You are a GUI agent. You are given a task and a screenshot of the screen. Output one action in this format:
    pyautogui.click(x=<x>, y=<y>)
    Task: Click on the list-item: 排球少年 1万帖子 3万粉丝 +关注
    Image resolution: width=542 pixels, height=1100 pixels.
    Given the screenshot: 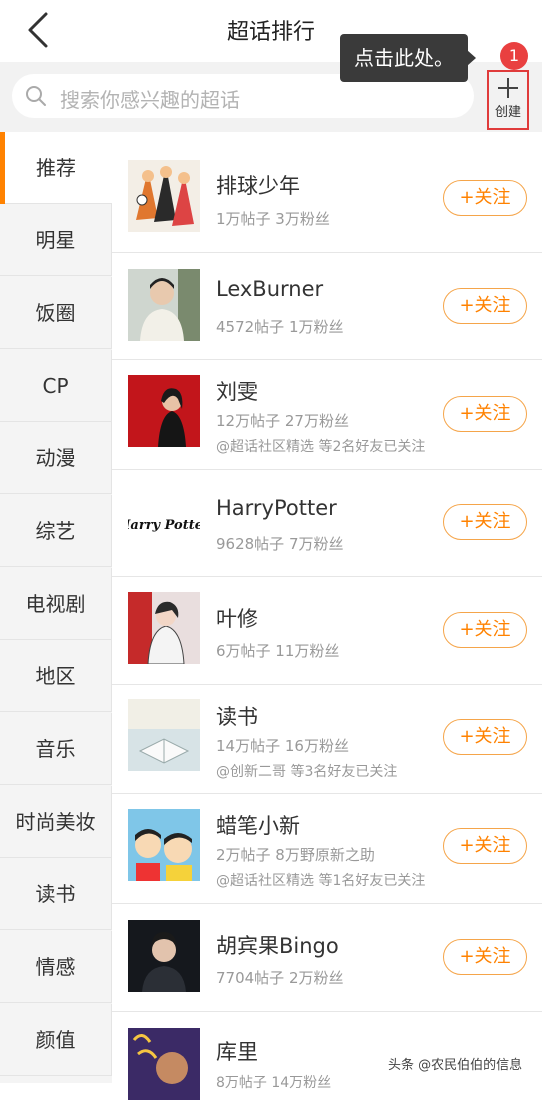 What is the action you would take?
    pyautogui.click(x=327, y=192)
    